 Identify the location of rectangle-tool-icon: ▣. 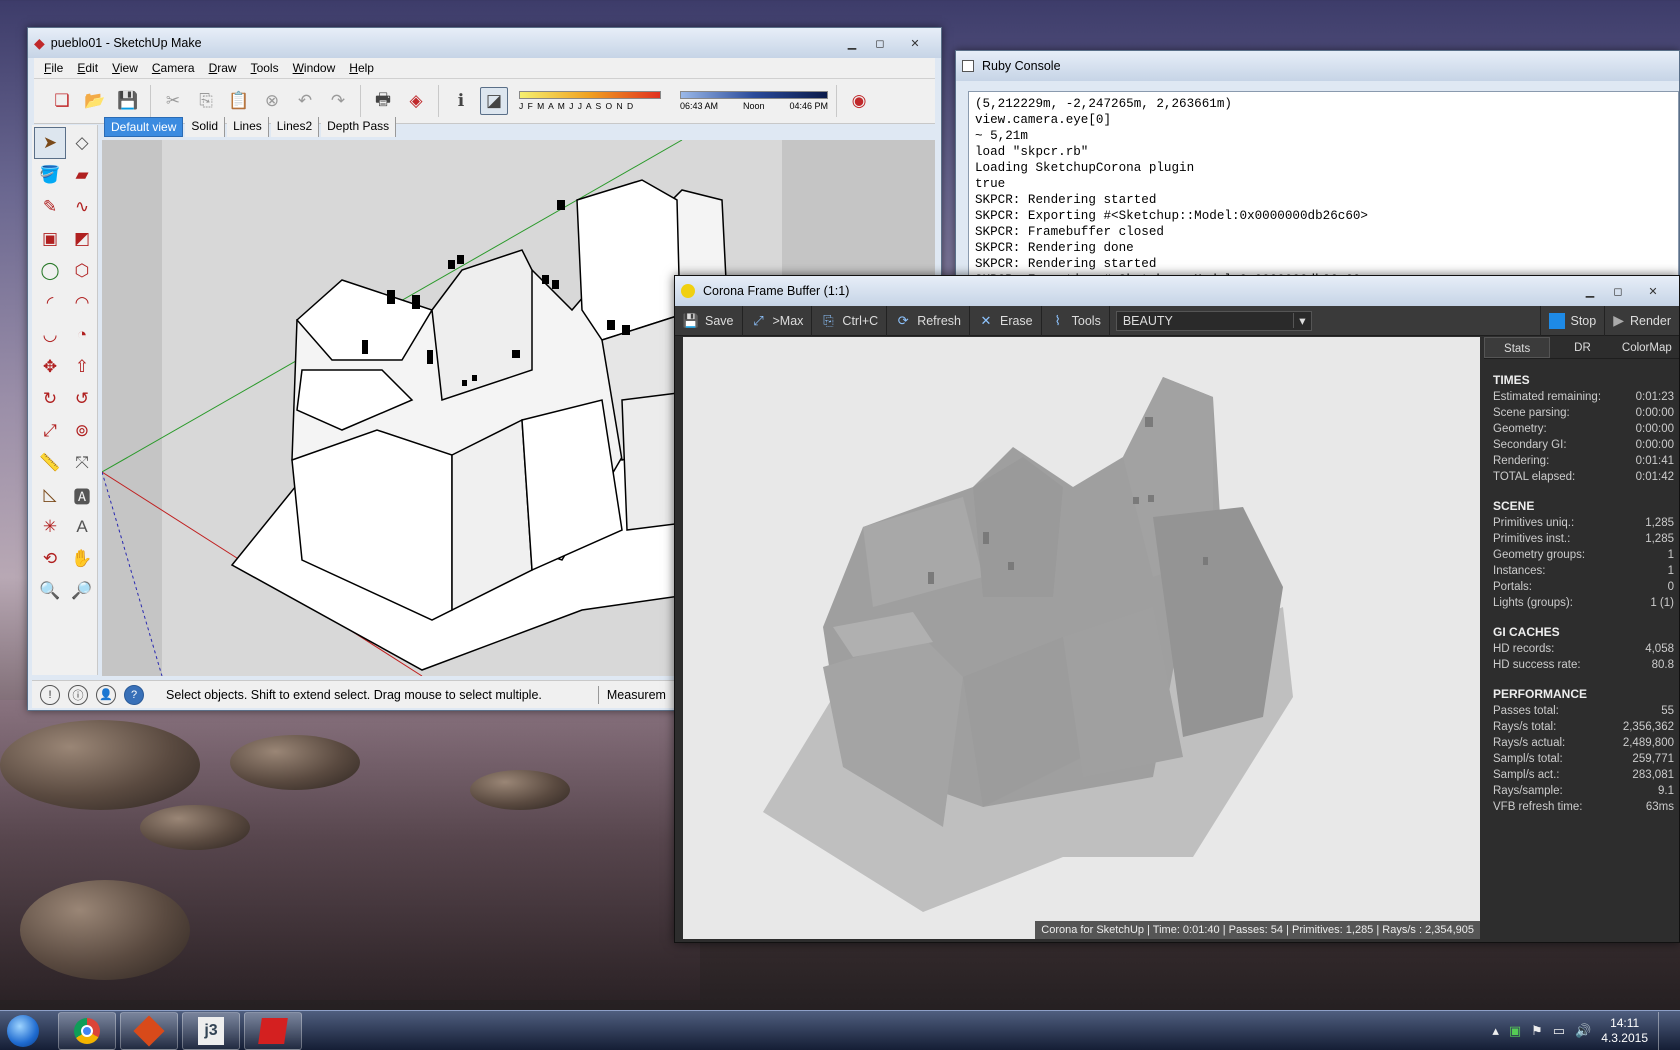
(50, 239).